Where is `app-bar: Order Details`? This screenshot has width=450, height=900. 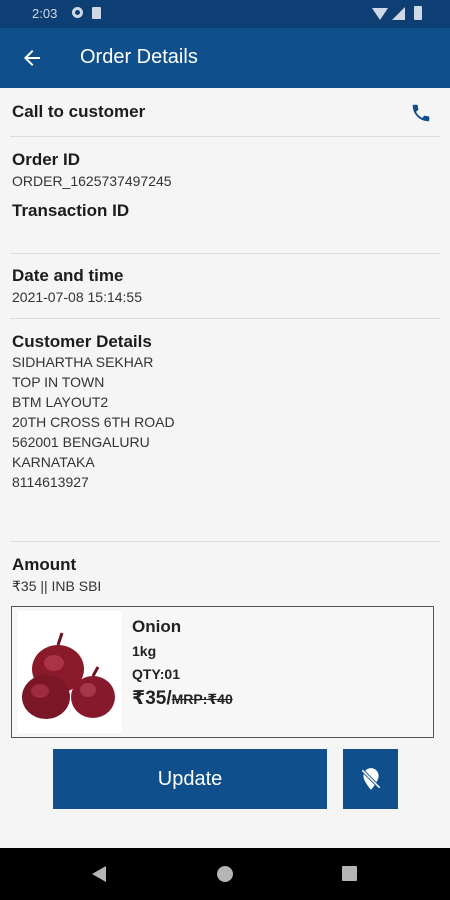 app-bar: Order Details is located at coordinates (225, 58).